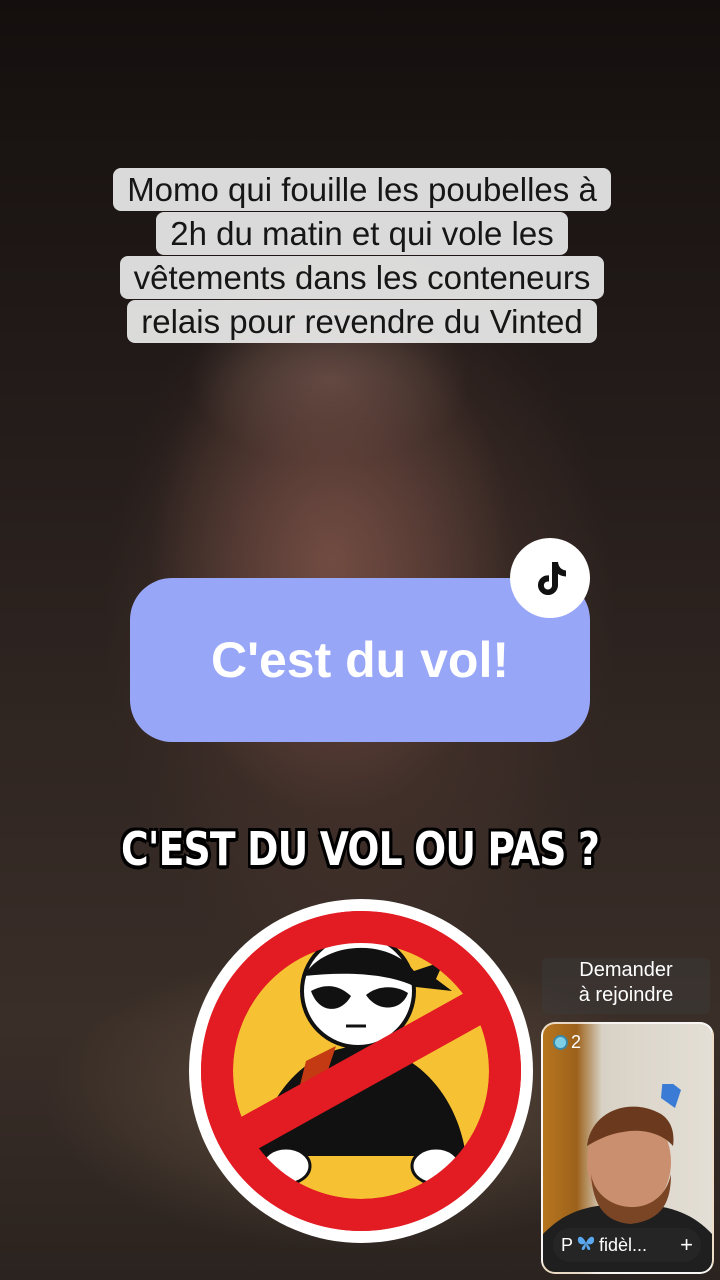 Image resolution: width=720 pixels, height=1280 pixels. I want to click on viewer-count: 2, so click(567, 1042).